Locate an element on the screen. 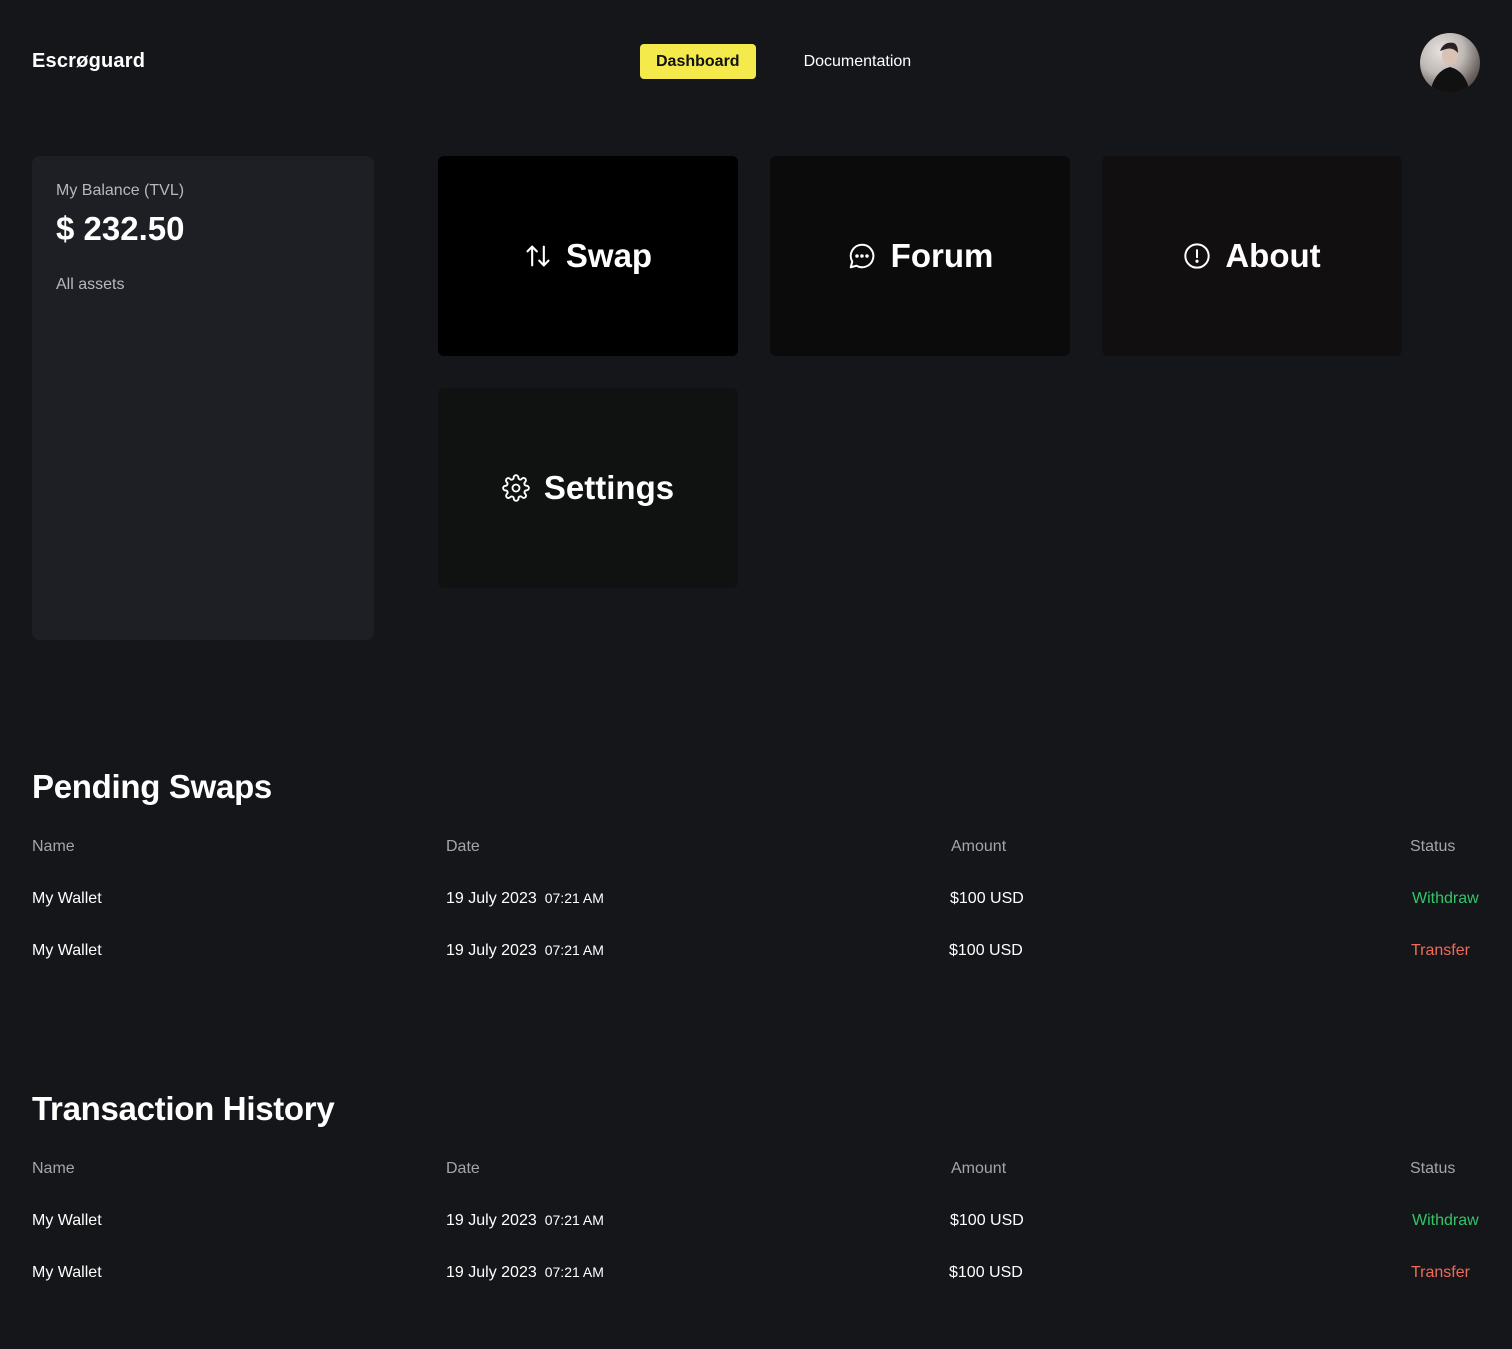  settings-tile-label: Settings is located at coordinates (609, 487).